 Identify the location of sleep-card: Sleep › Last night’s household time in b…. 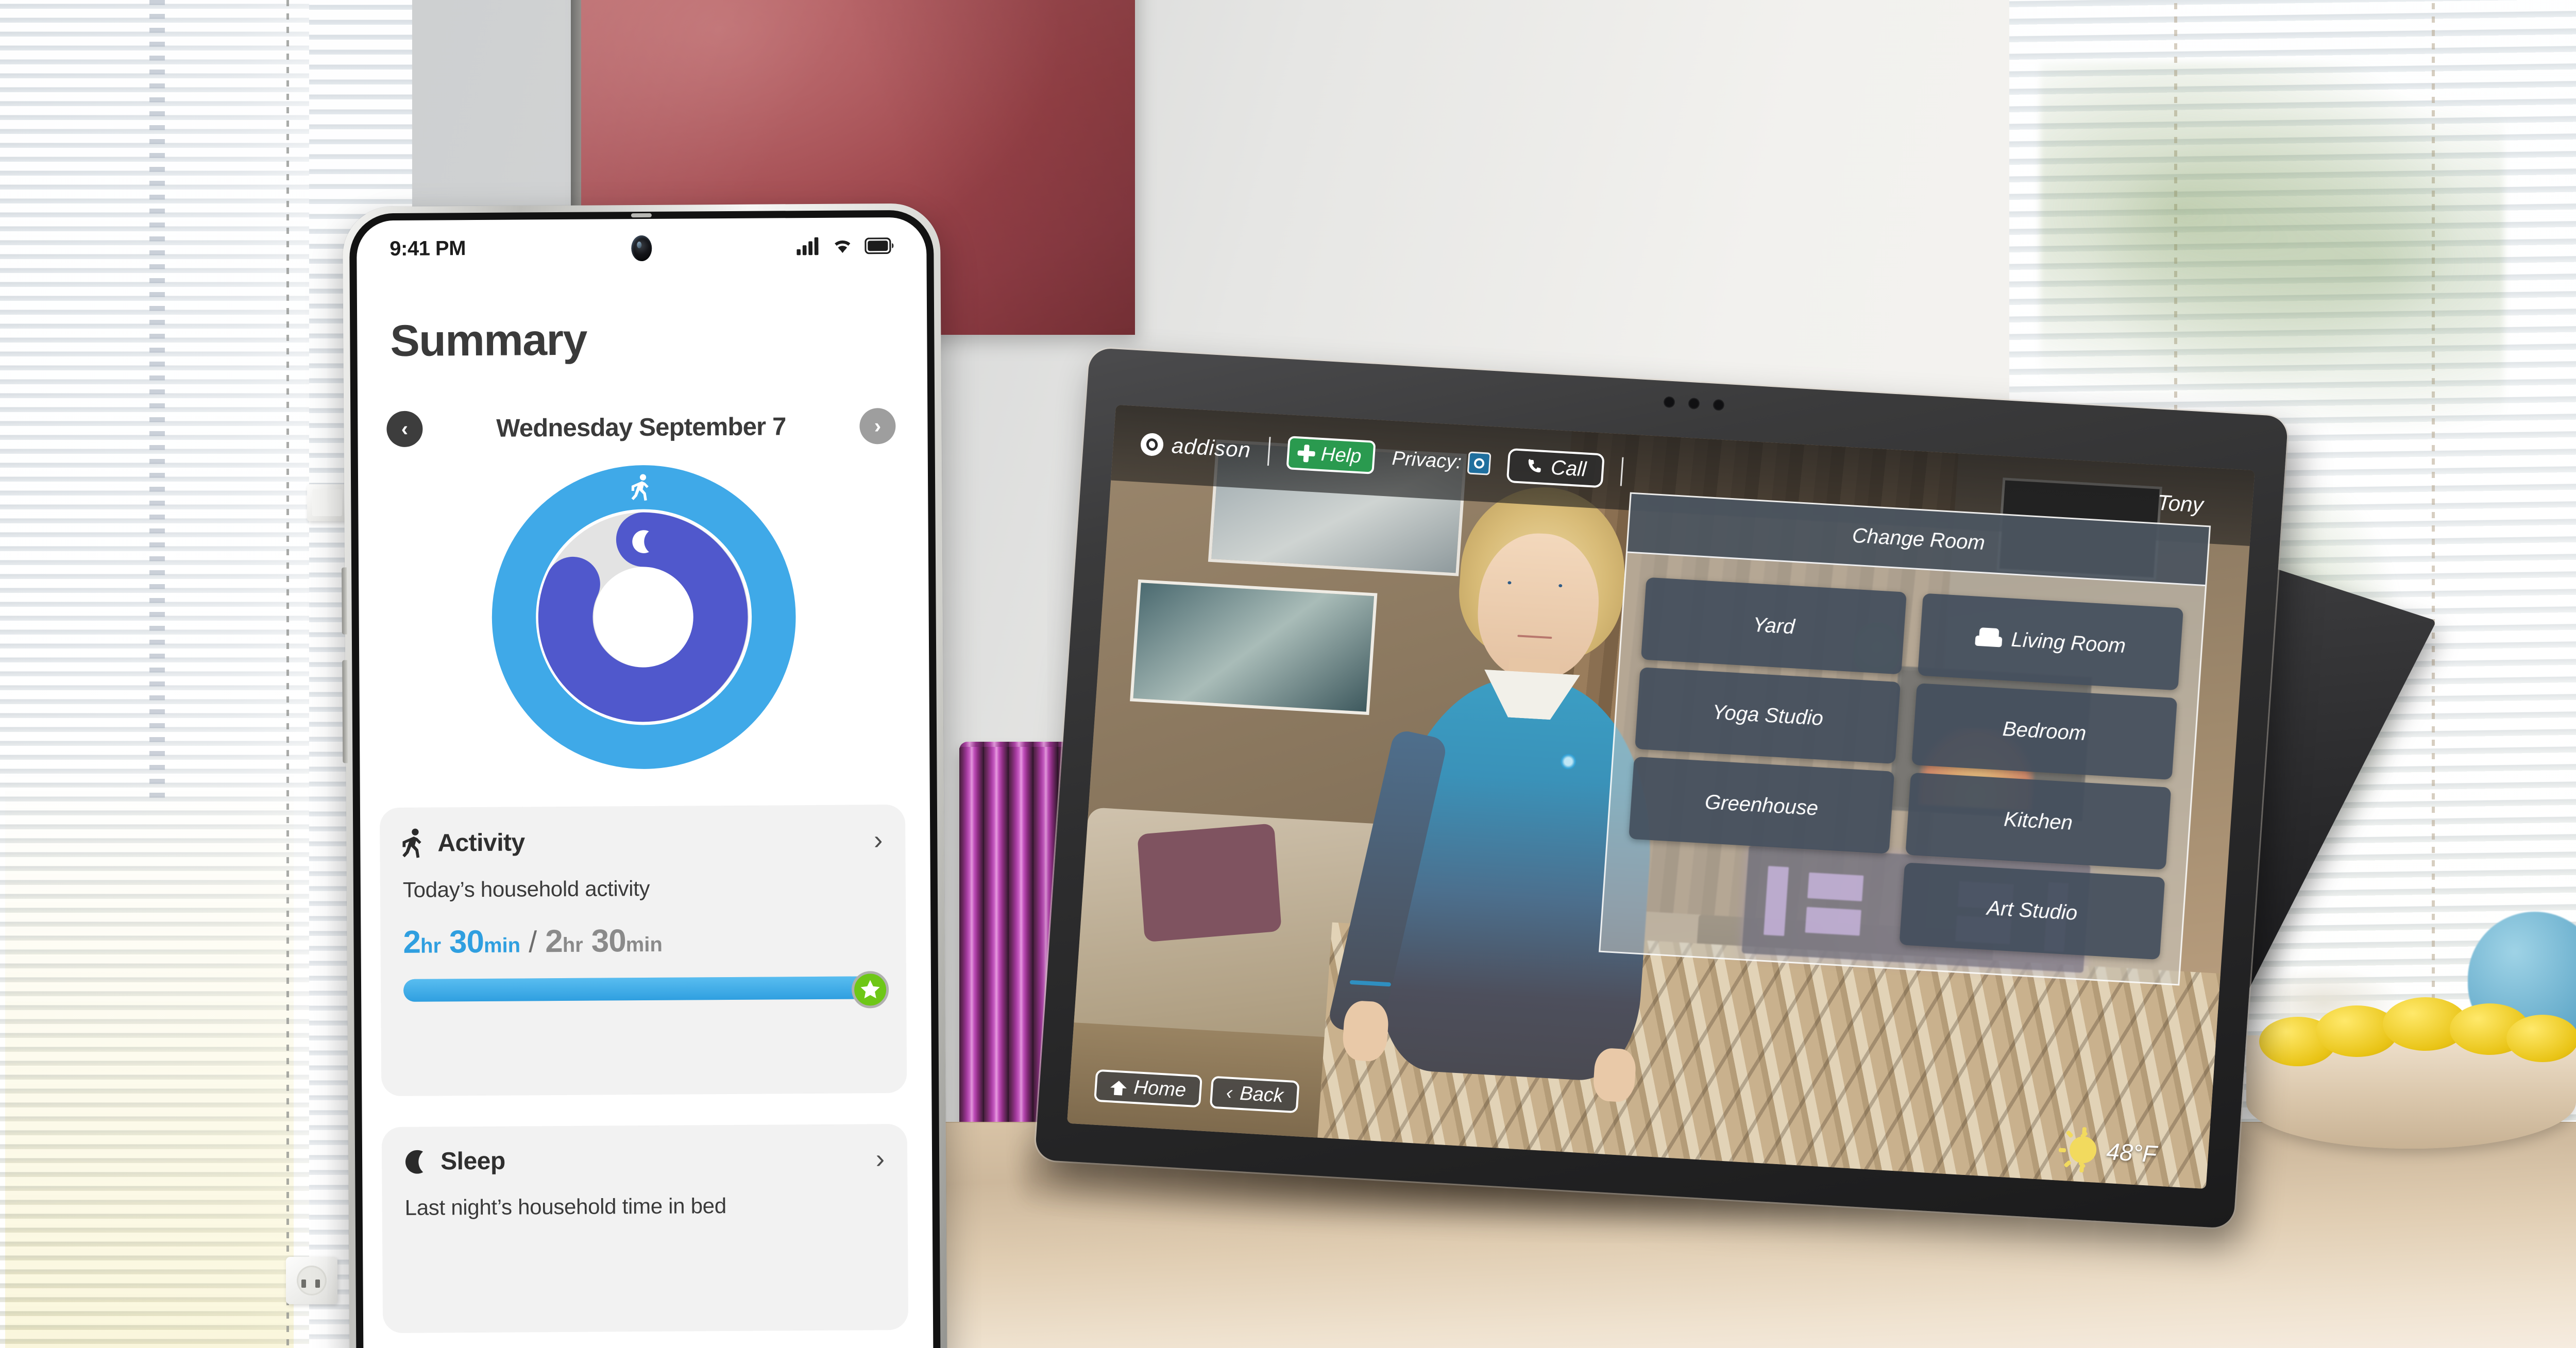
(645, 1228).